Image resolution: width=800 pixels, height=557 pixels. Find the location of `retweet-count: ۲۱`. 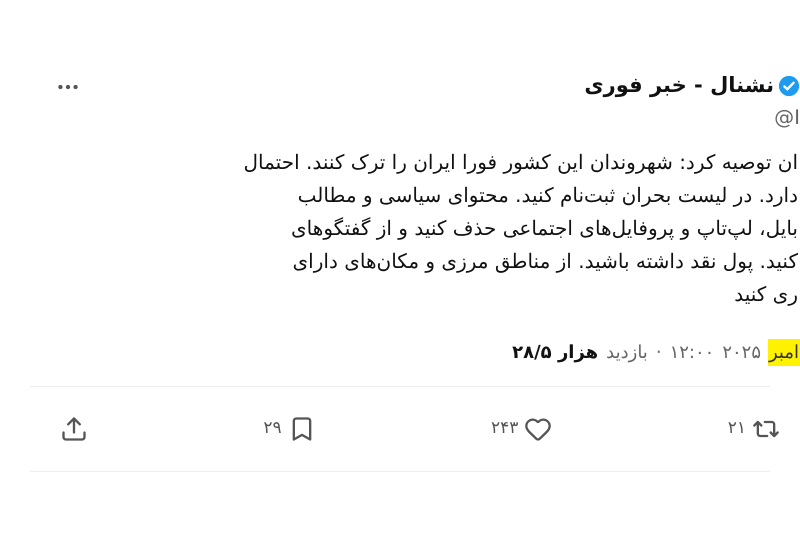

retweet-count: ۲۱ is located at coordinates (737, 428).